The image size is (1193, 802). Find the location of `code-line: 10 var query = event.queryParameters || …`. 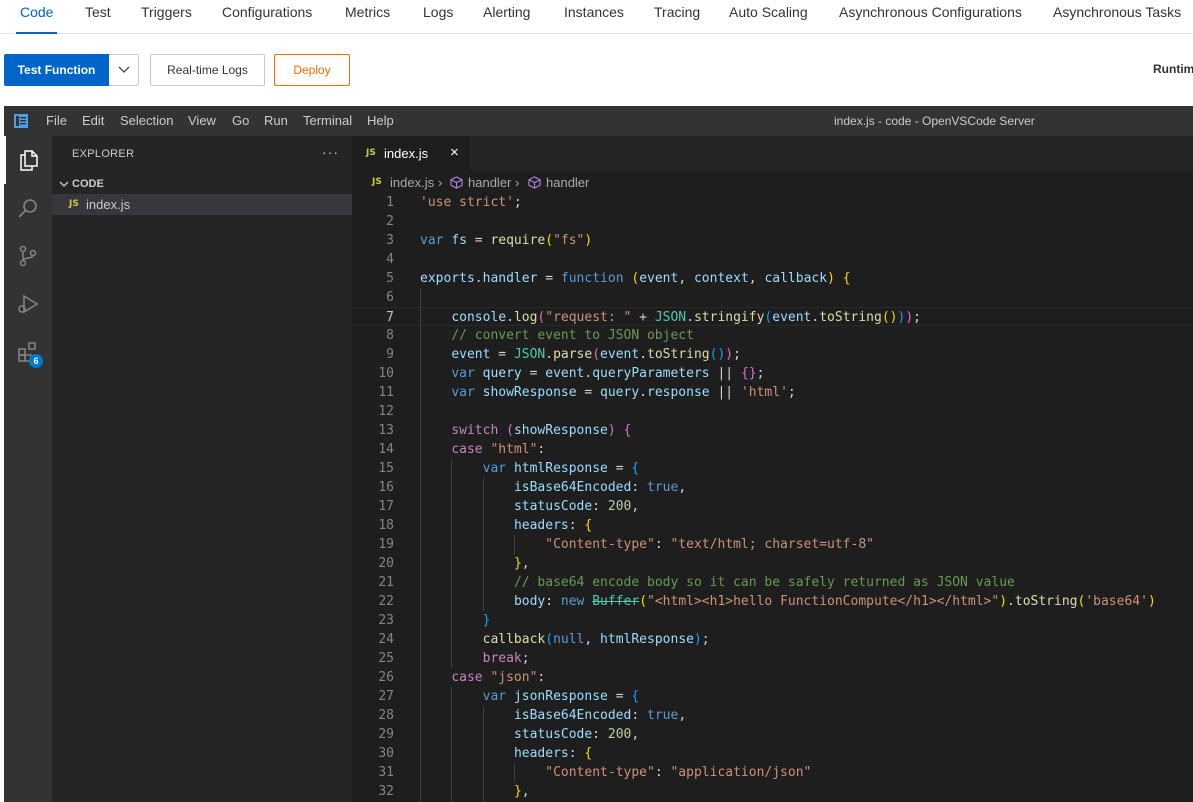

code-line: 10 var query = event.queryParameters || … is located at coordinates (772, 373).